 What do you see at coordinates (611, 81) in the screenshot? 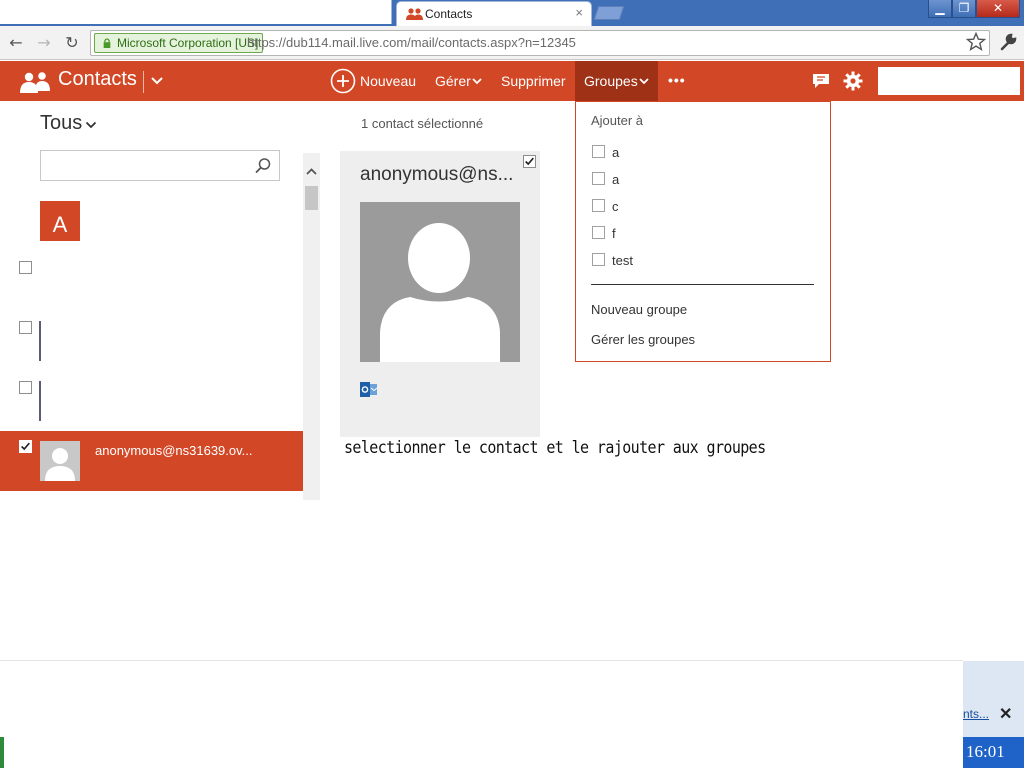
I see `groups-button: Groupes` at bounding box center [611, 81].